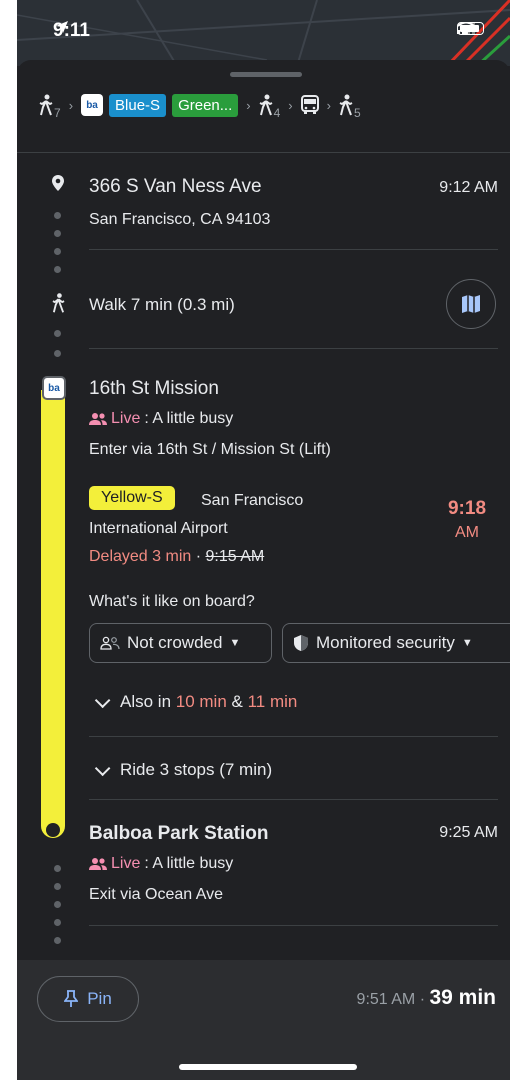 The image size is (510, 1080). What do you see at coordinates (462, 997) in the screenshot?
I see `trip-duration: 39 min` at bounding box center [462, 997].